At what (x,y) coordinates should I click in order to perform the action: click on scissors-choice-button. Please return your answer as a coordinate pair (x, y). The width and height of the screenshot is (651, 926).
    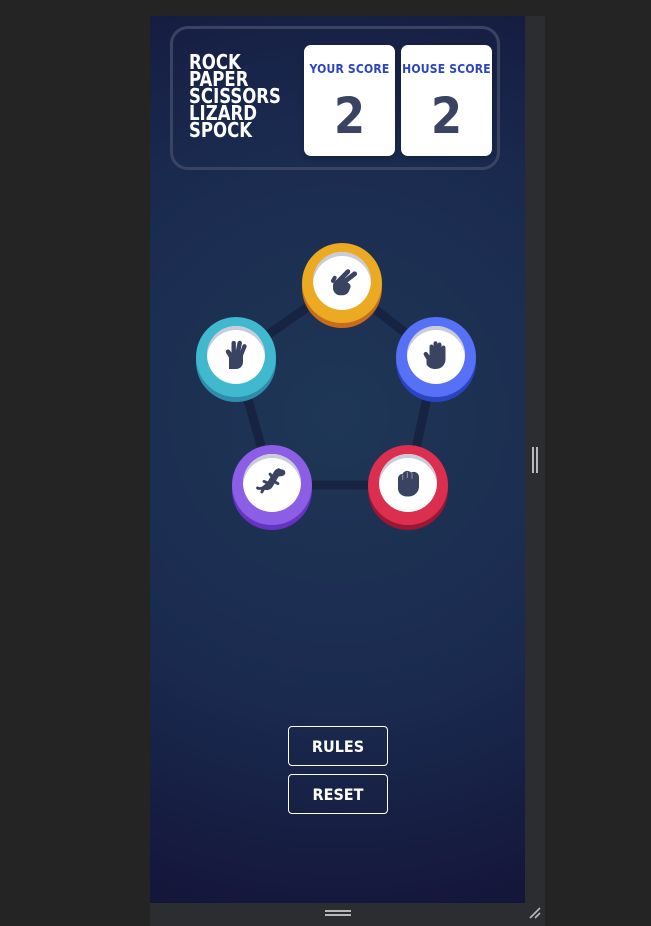
    Looking at the image, I should click on (342, 283).